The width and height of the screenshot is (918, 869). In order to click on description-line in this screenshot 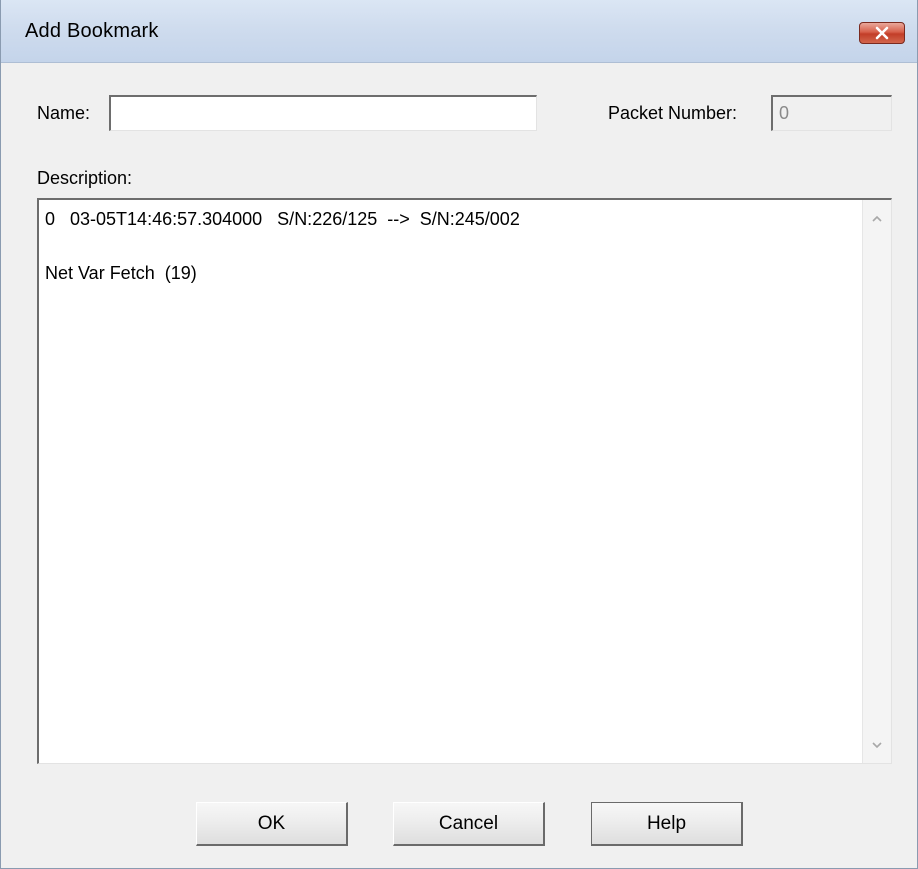, I will do `click(450, 246)`.